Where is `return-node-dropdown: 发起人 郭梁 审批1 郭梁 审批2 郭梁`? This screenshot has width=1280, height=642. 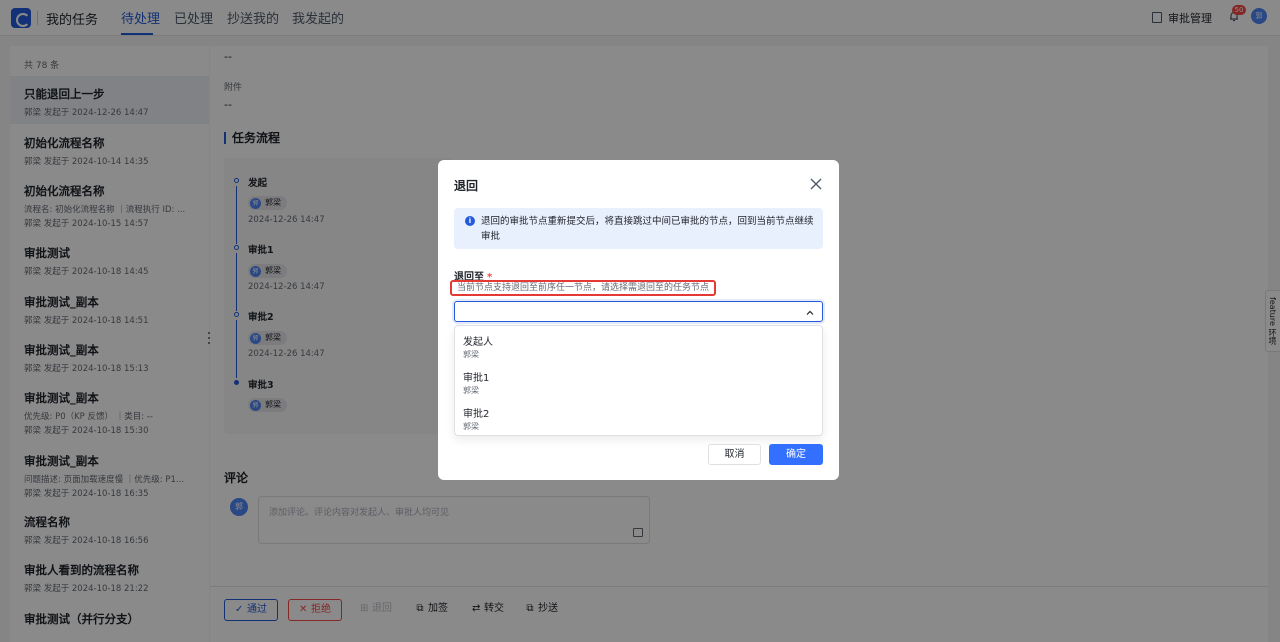
return-node-dropdown: 发起人 郭梁 审批1 郭梁 审批2 郭梁 is located at coordinates (638, 380).